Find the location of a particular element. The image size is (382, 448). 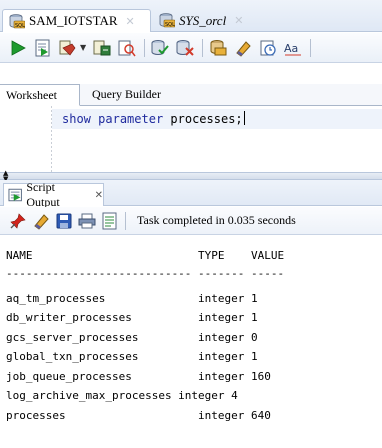

sql-text: processes; is located at coordinates (206, 119).